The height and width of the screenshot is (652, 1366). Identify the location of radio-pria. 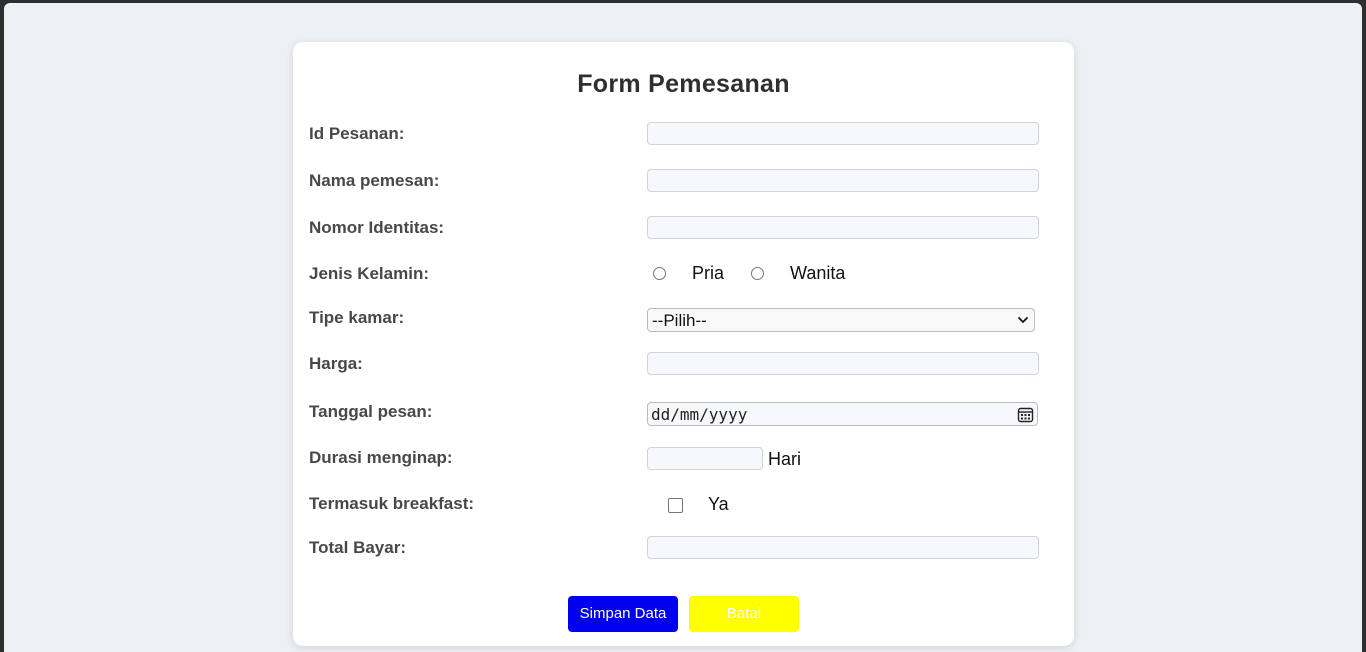
(659, 273).